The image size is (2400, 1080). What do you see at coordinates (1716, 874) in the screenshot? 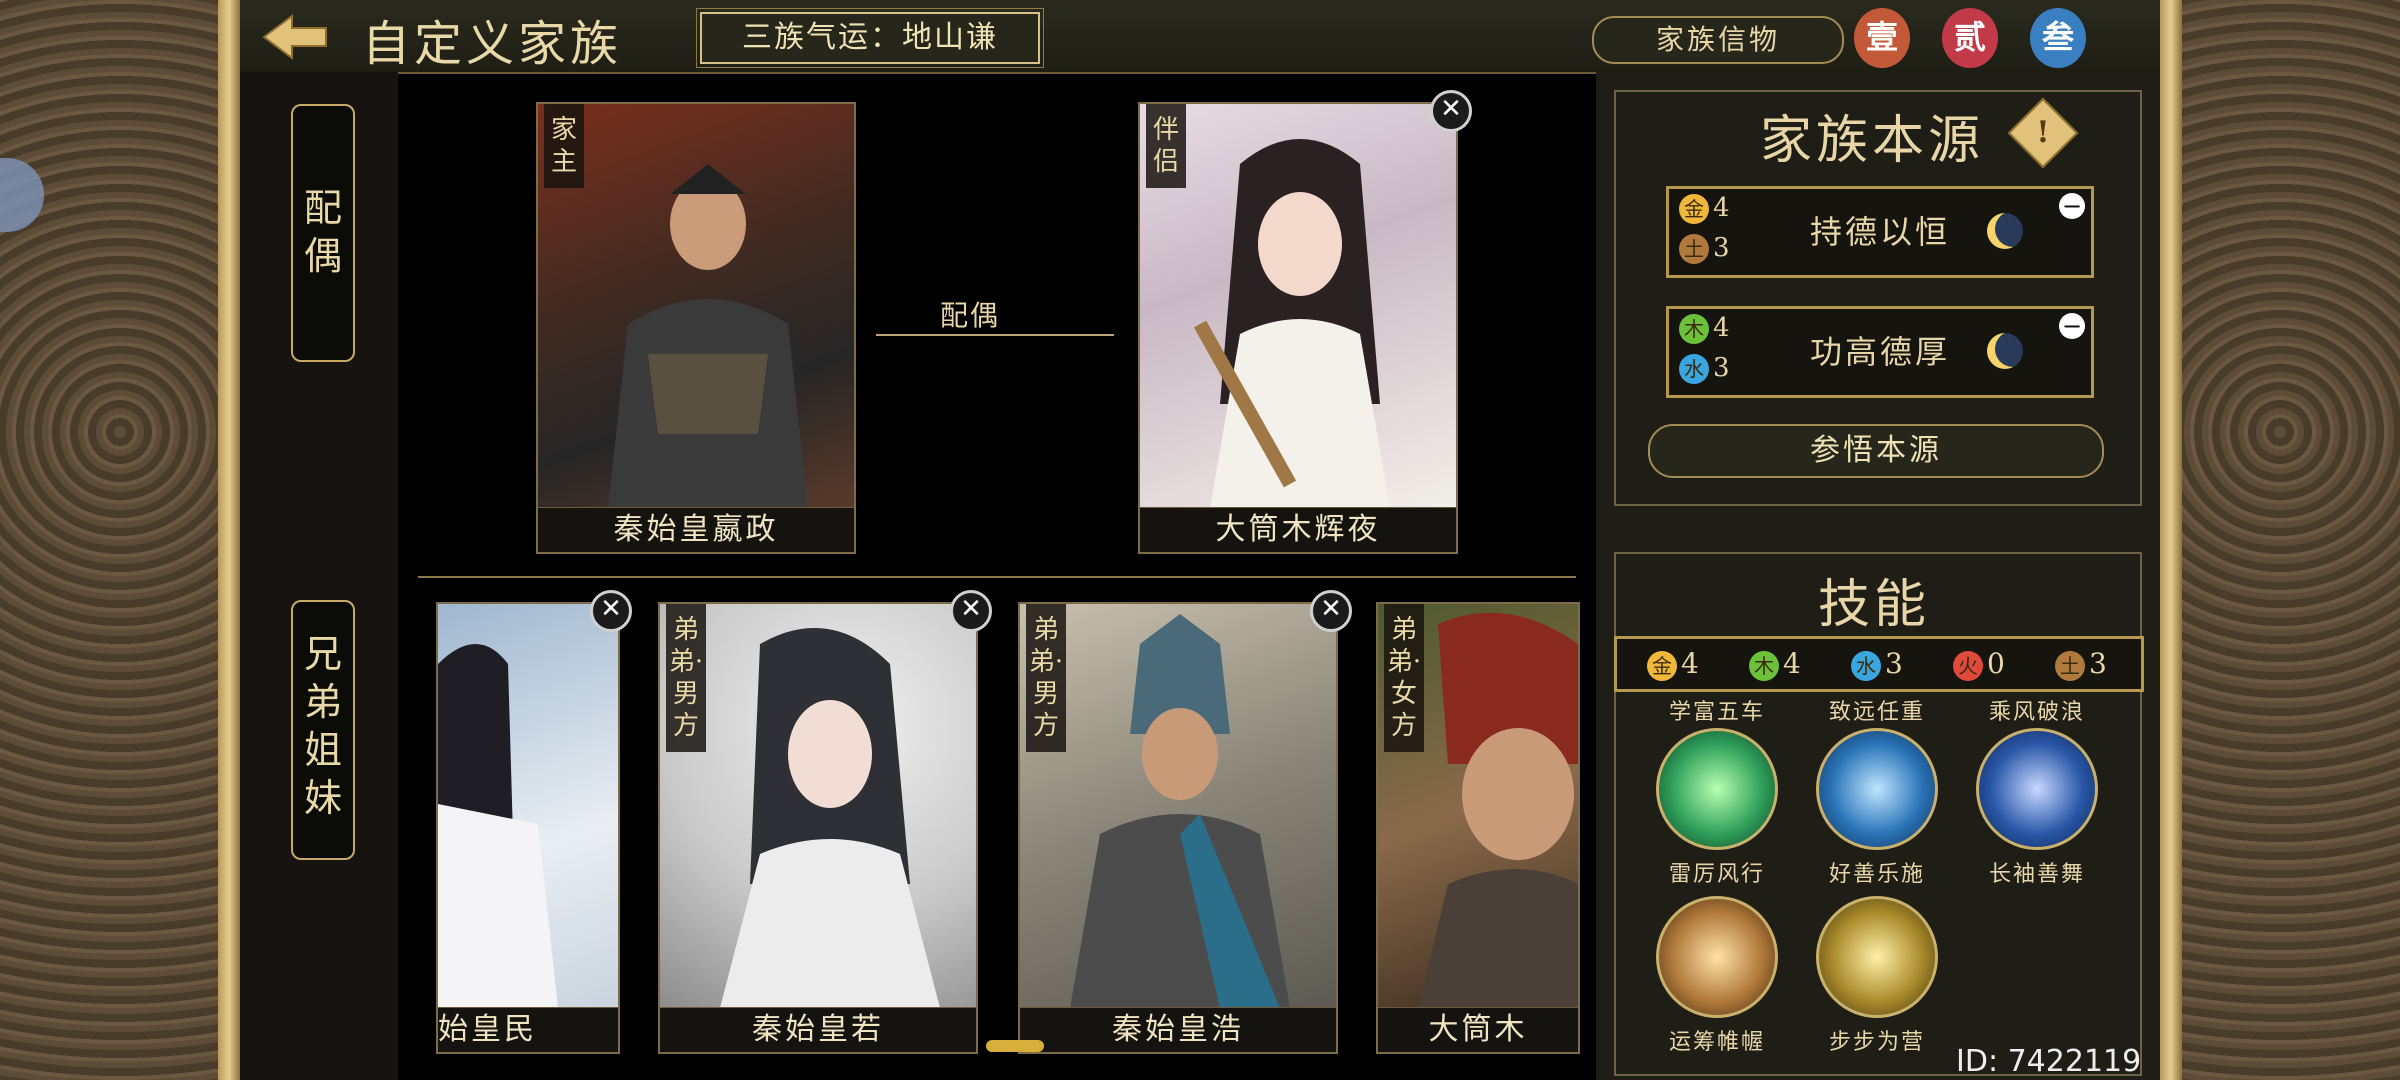
I see `skill-name: 雷厉风行` at bounding box center [1716, 874].